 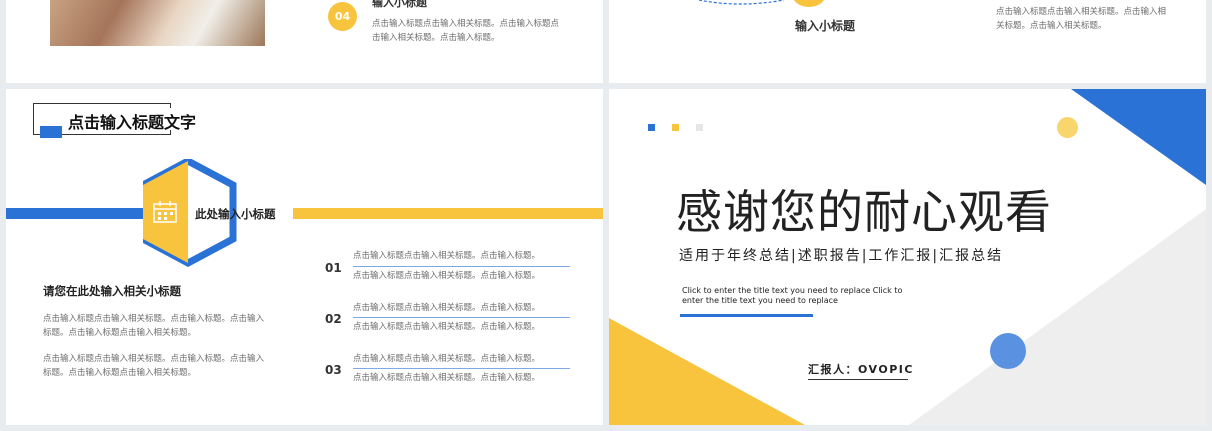 What do you see at coordinates (120, 373) in the screenshot?
I see `paragraph-2-line2: 标题。点击输入标题点击输入相关标题。` at bounding box center [120, 373].